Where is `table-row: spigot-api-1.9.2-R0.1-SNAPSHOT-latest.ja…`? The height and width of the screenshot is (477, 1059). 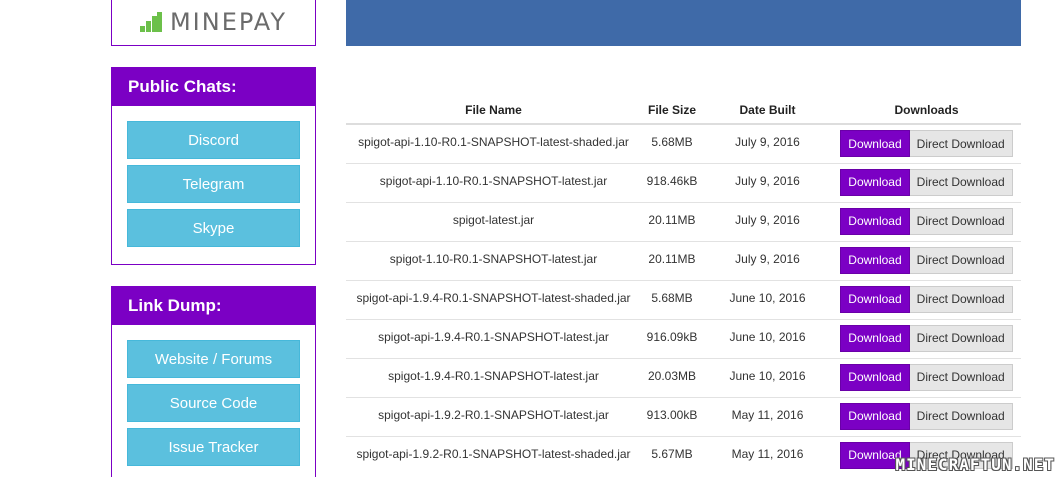 table-row: spigot-api-1.9.2-R0.1-SNAPSHOT-latest.ja… is located at coordinates (683, 416).